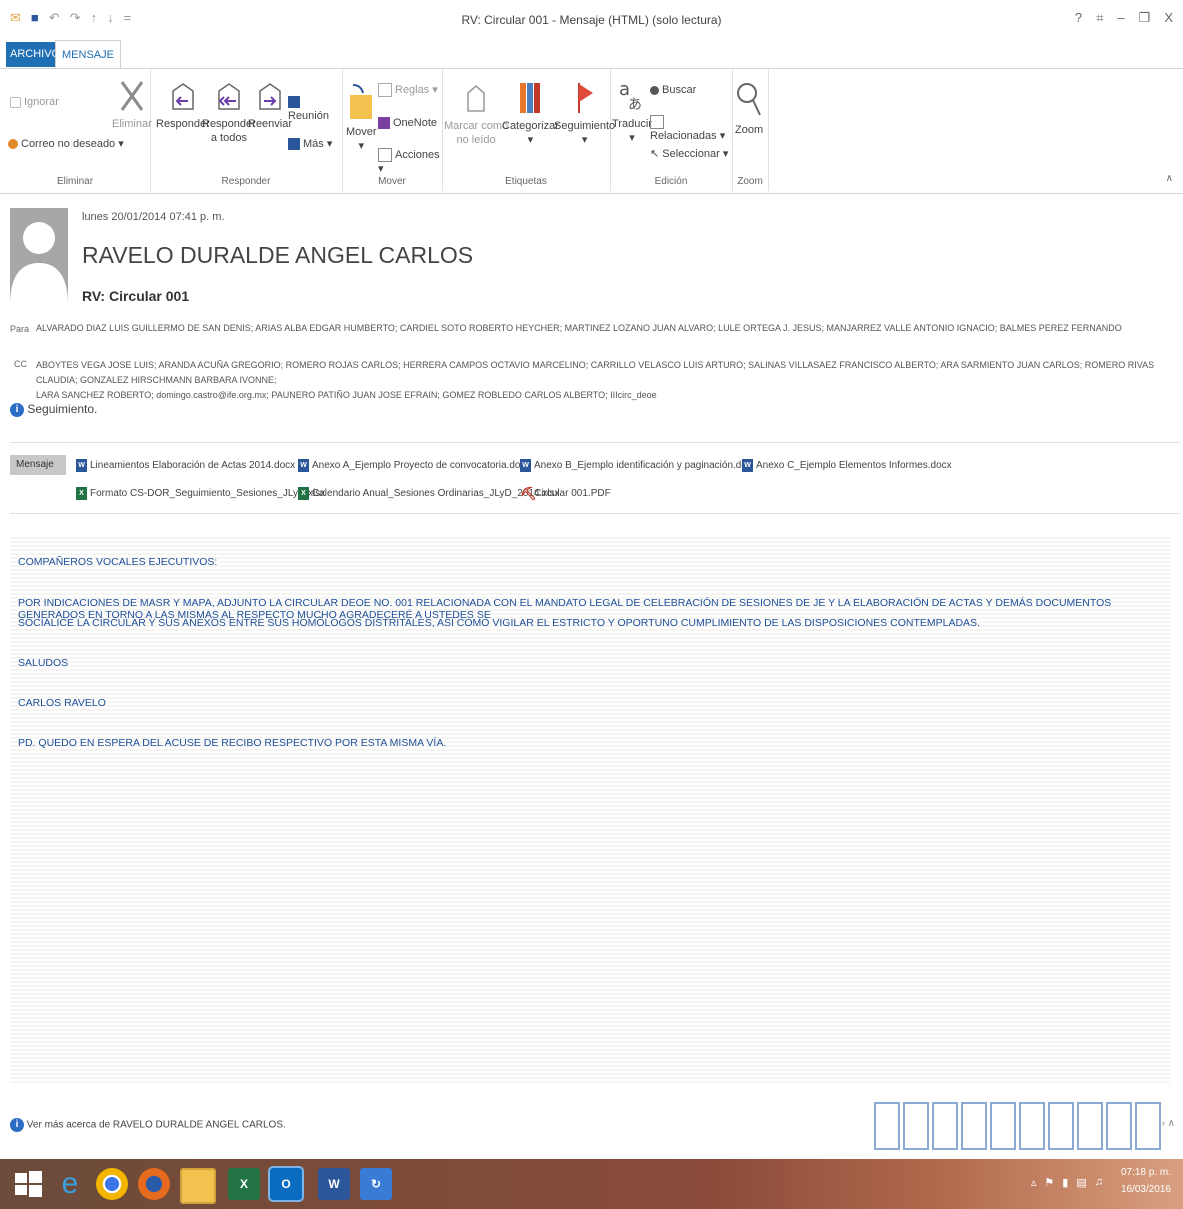 The image size is (1183, 1209). Describe the element at coordinates (13, 144) in the screenshot. I see `junk-icon` at that location.